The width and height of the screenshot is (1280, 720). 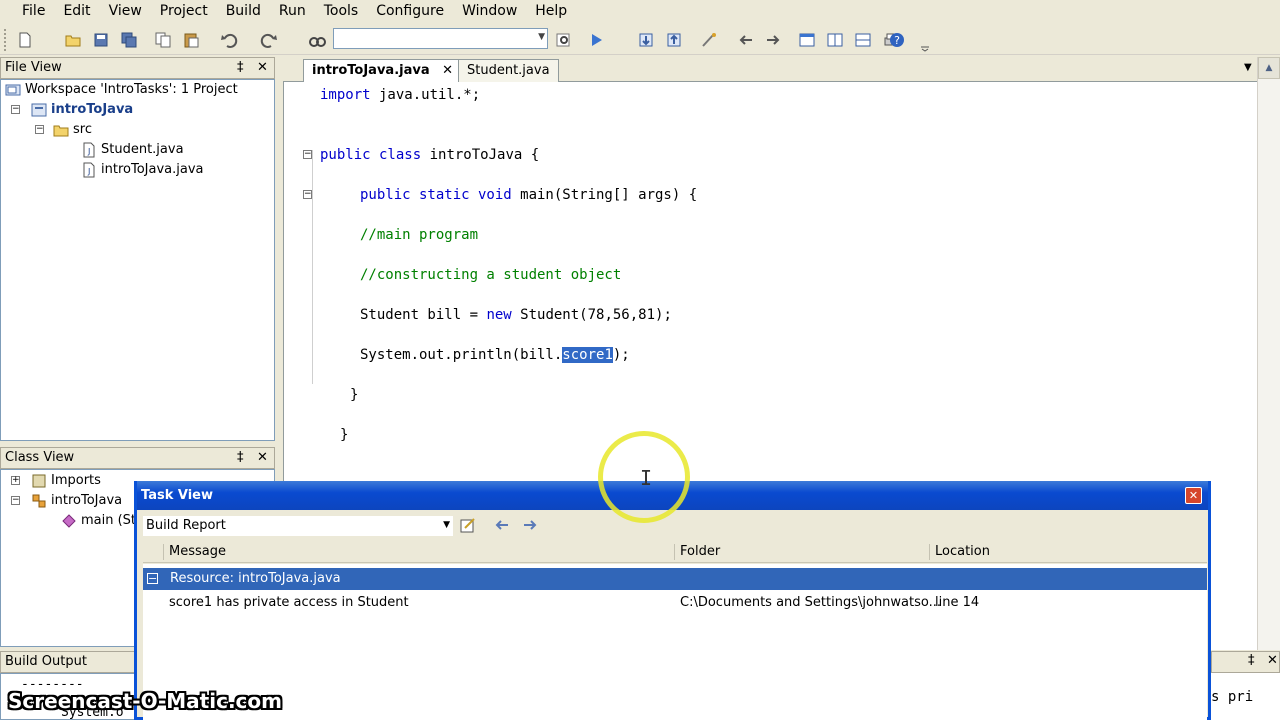 What do you see at coordinates (773, 40) in the screenshot?
I see `forward-arrow-icon` at bounding box center [773, 40].